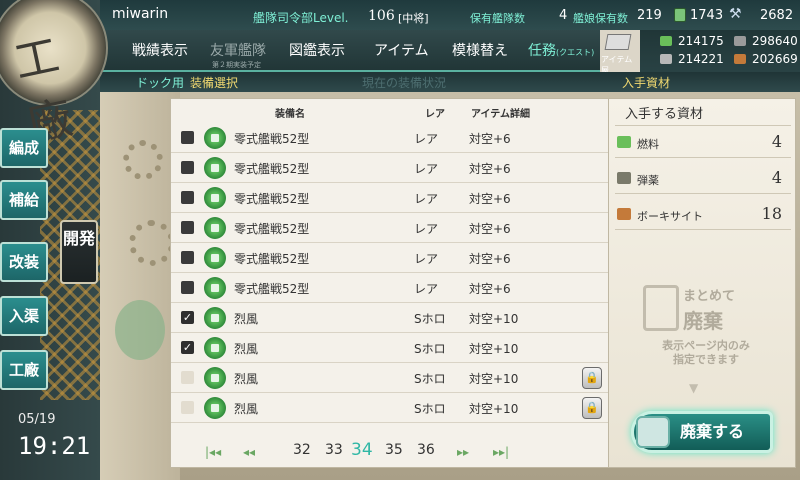 The image size is (800, 480). What do you see at coordinates (771, 213) in the screenshot?
I see `obtain-bauxite-value: 18` at bounding box center [771, 213].